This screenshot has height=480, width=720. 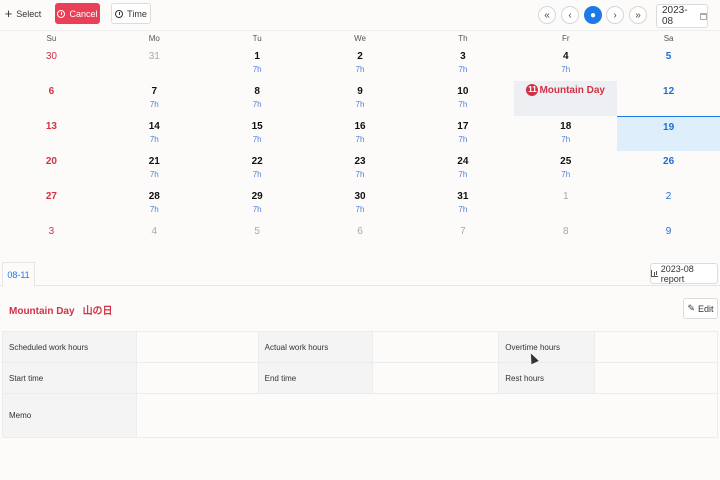 What do you see at coordinates (565, 56) in the screenshot?
I see `day-number: 4` at bounding box center [565, 56].